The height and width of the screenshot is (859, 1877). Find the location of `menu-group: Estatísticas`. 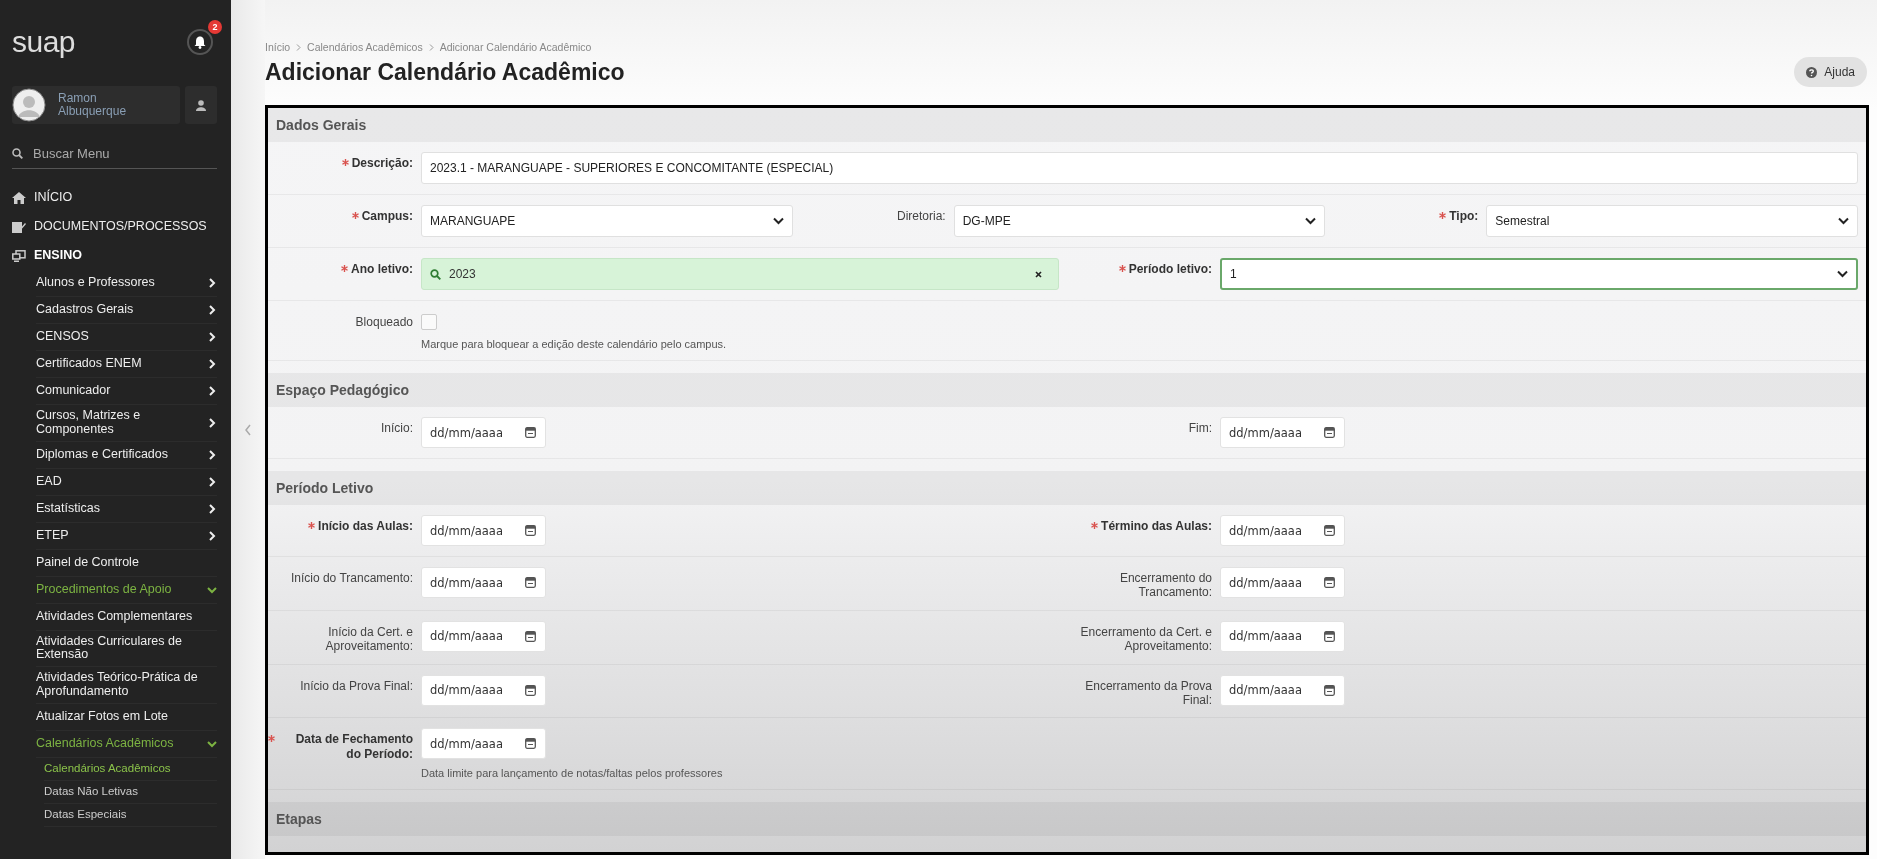

menu-group: Estatísticas is located at coordinates (126, 509).